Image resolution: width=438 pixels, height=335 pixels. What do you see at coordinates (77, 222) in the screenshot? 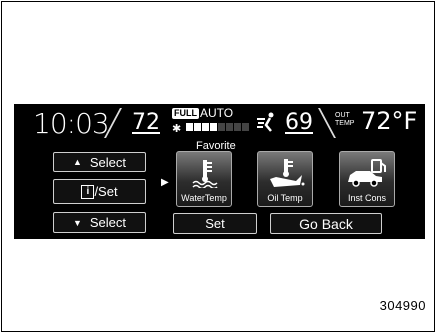
I see `triangle-down-icon: ▼` at bounding box center [77, 222].